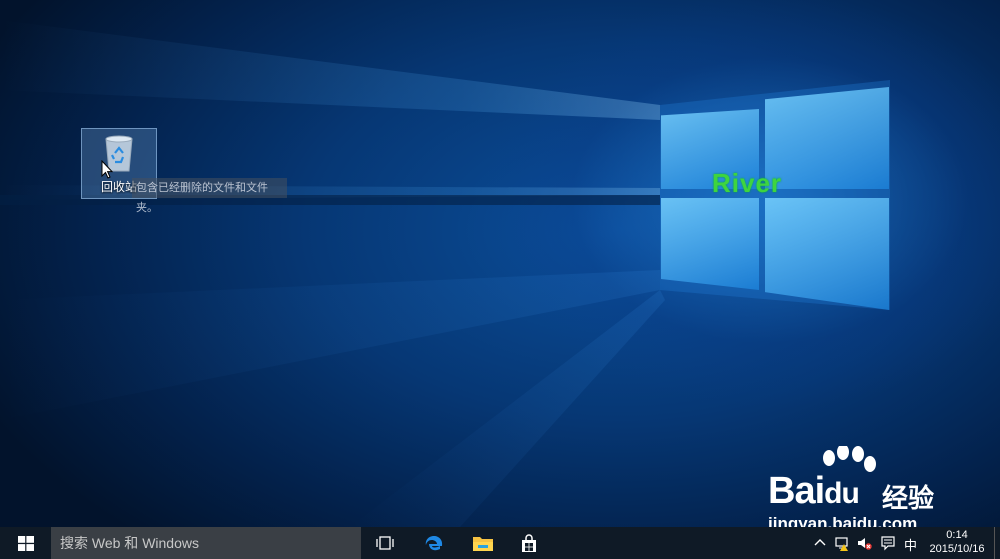 Image resolution: width=1000 pixels, height=559 pixels. I want to click on task-view-button, so click(385, 543).